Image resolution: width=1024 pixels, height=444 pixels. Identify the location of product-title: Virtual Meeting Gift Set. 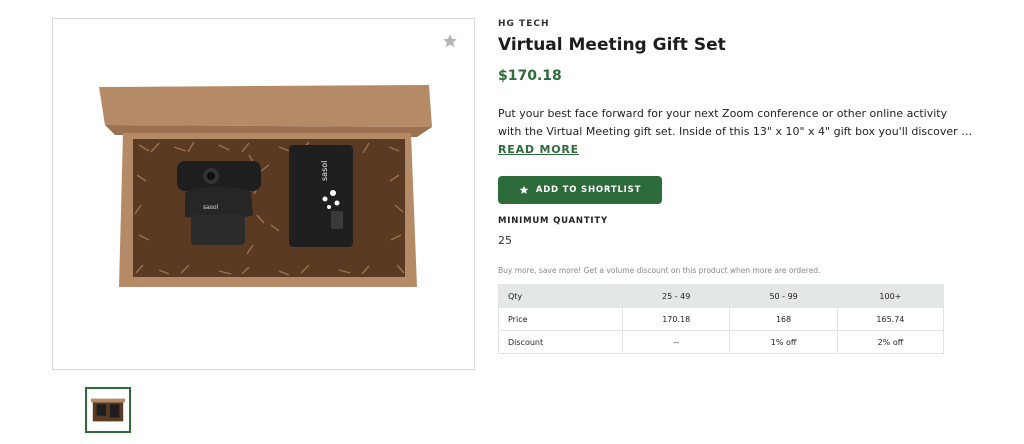
(612, 45).